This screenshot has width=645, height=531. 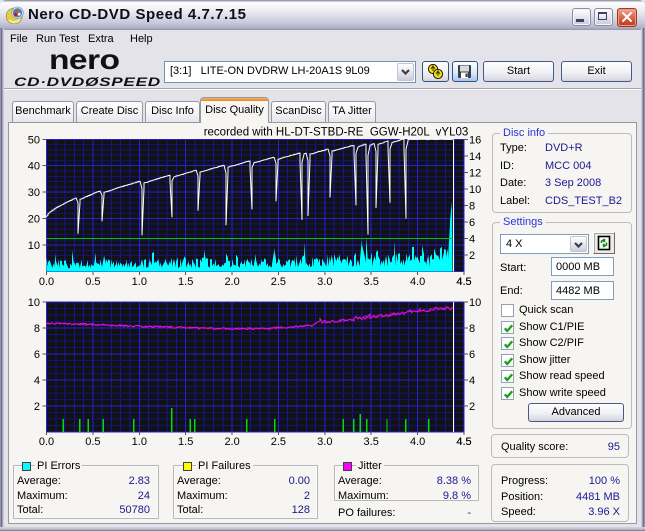 What do you see at coordinates (475, 157) in the screenshot?
I see `svg-text: 14` at bounding box center [475, 157].